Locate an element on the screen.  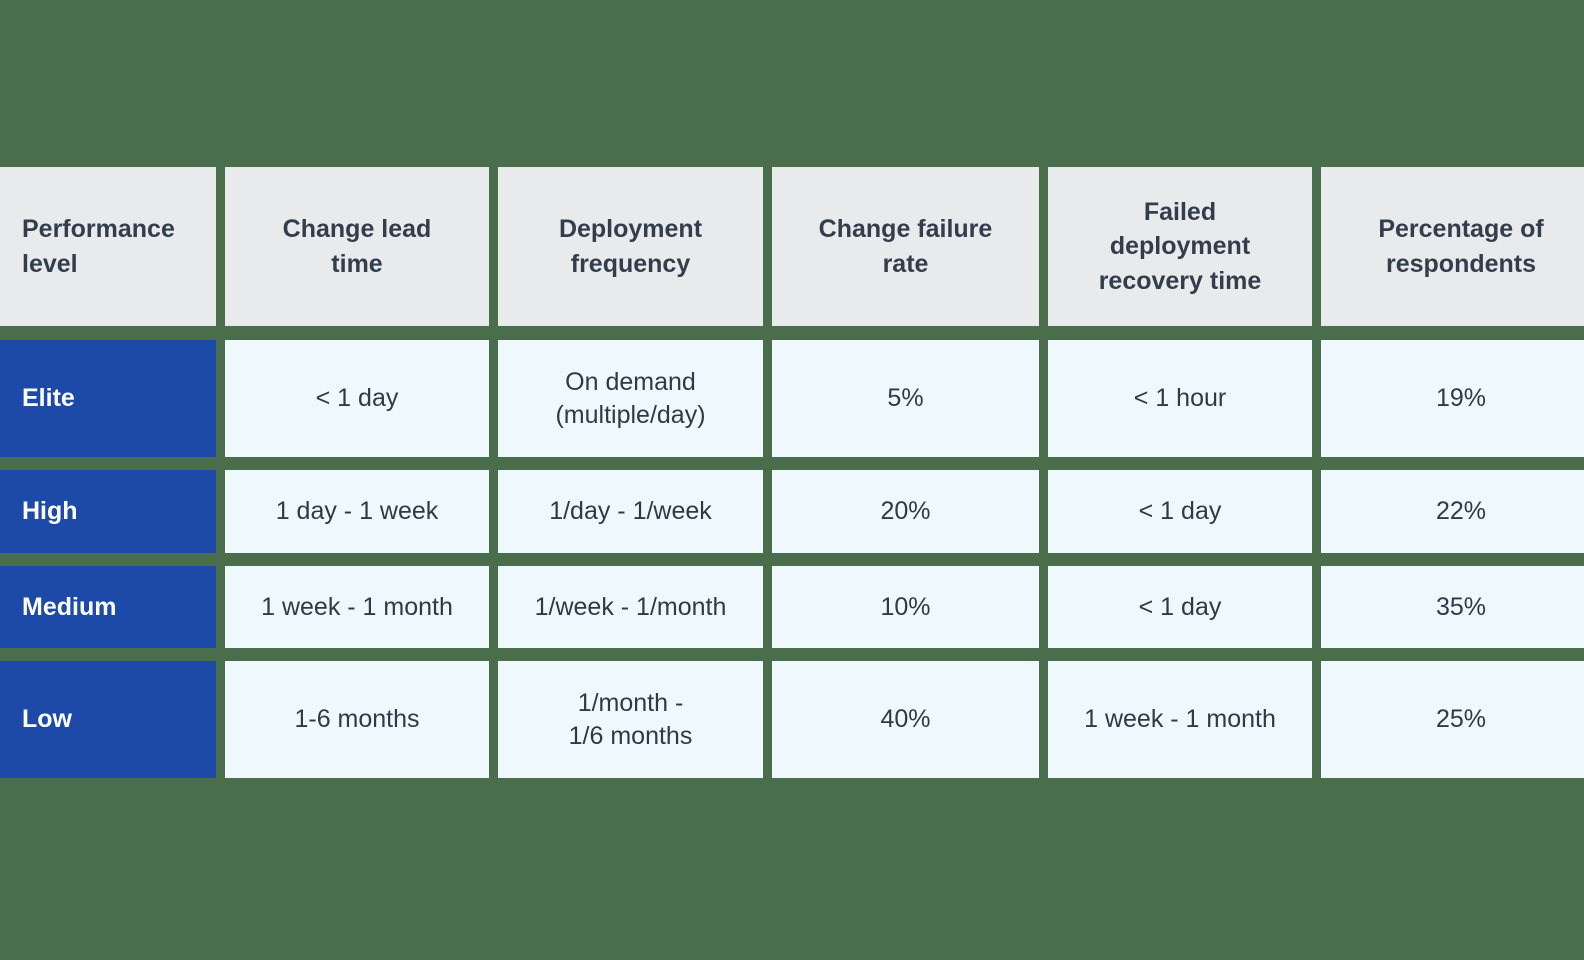
table-cell-deployment-frequency: On demand (multiple/day) is located at coordinates (630, 398).